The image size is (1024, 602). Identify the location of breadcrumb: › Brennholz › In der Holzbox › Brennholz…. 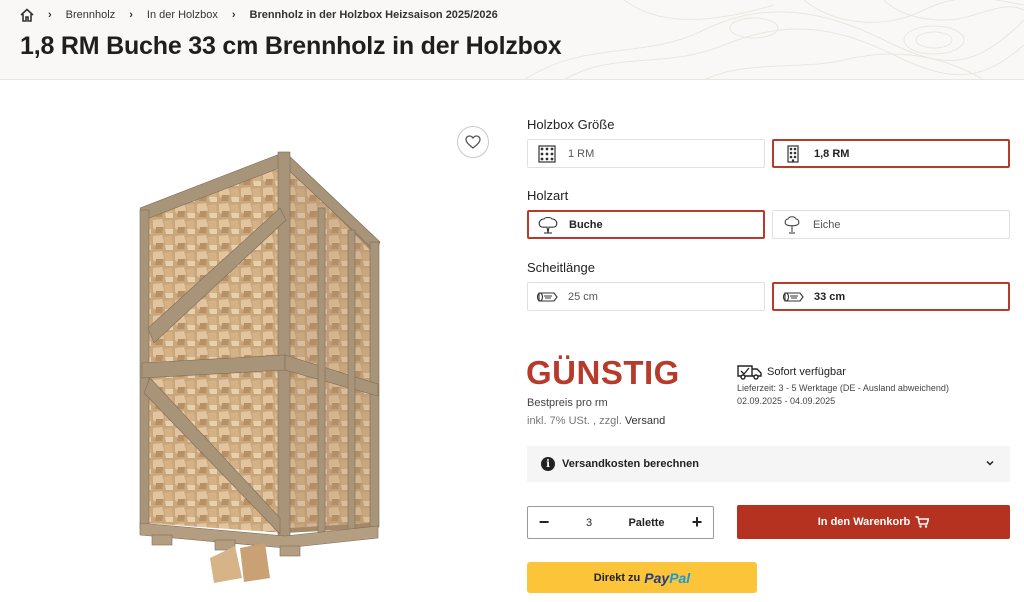
(259, 15).